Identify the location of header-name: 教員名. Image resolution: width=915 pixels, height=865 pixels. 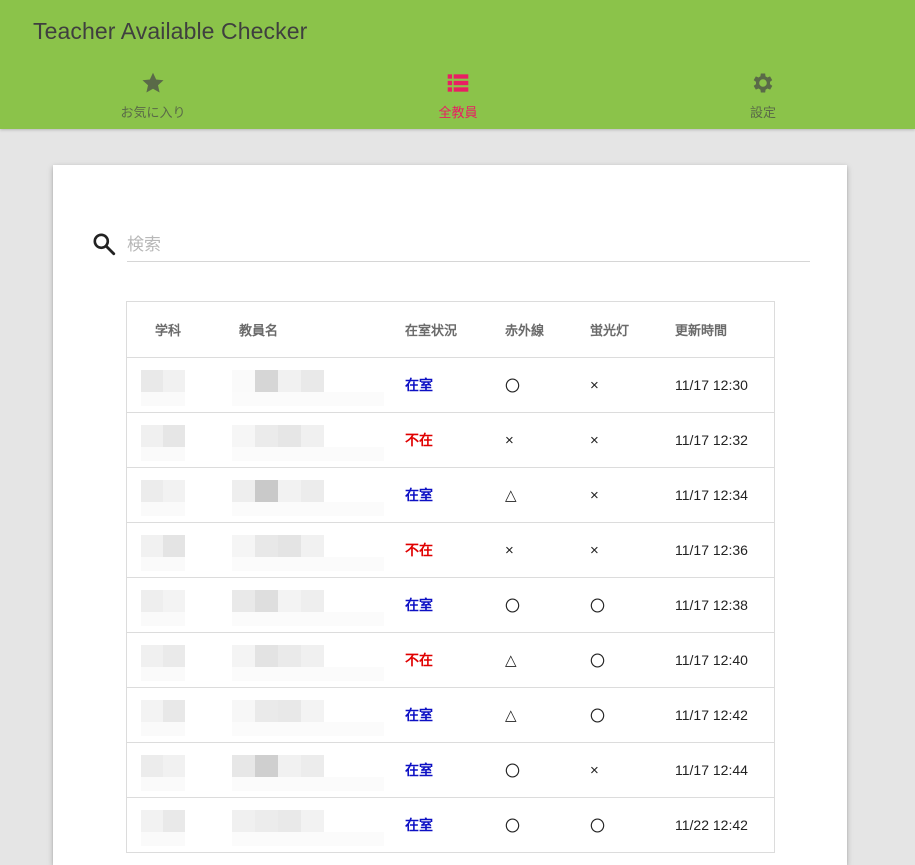
(322, 330).